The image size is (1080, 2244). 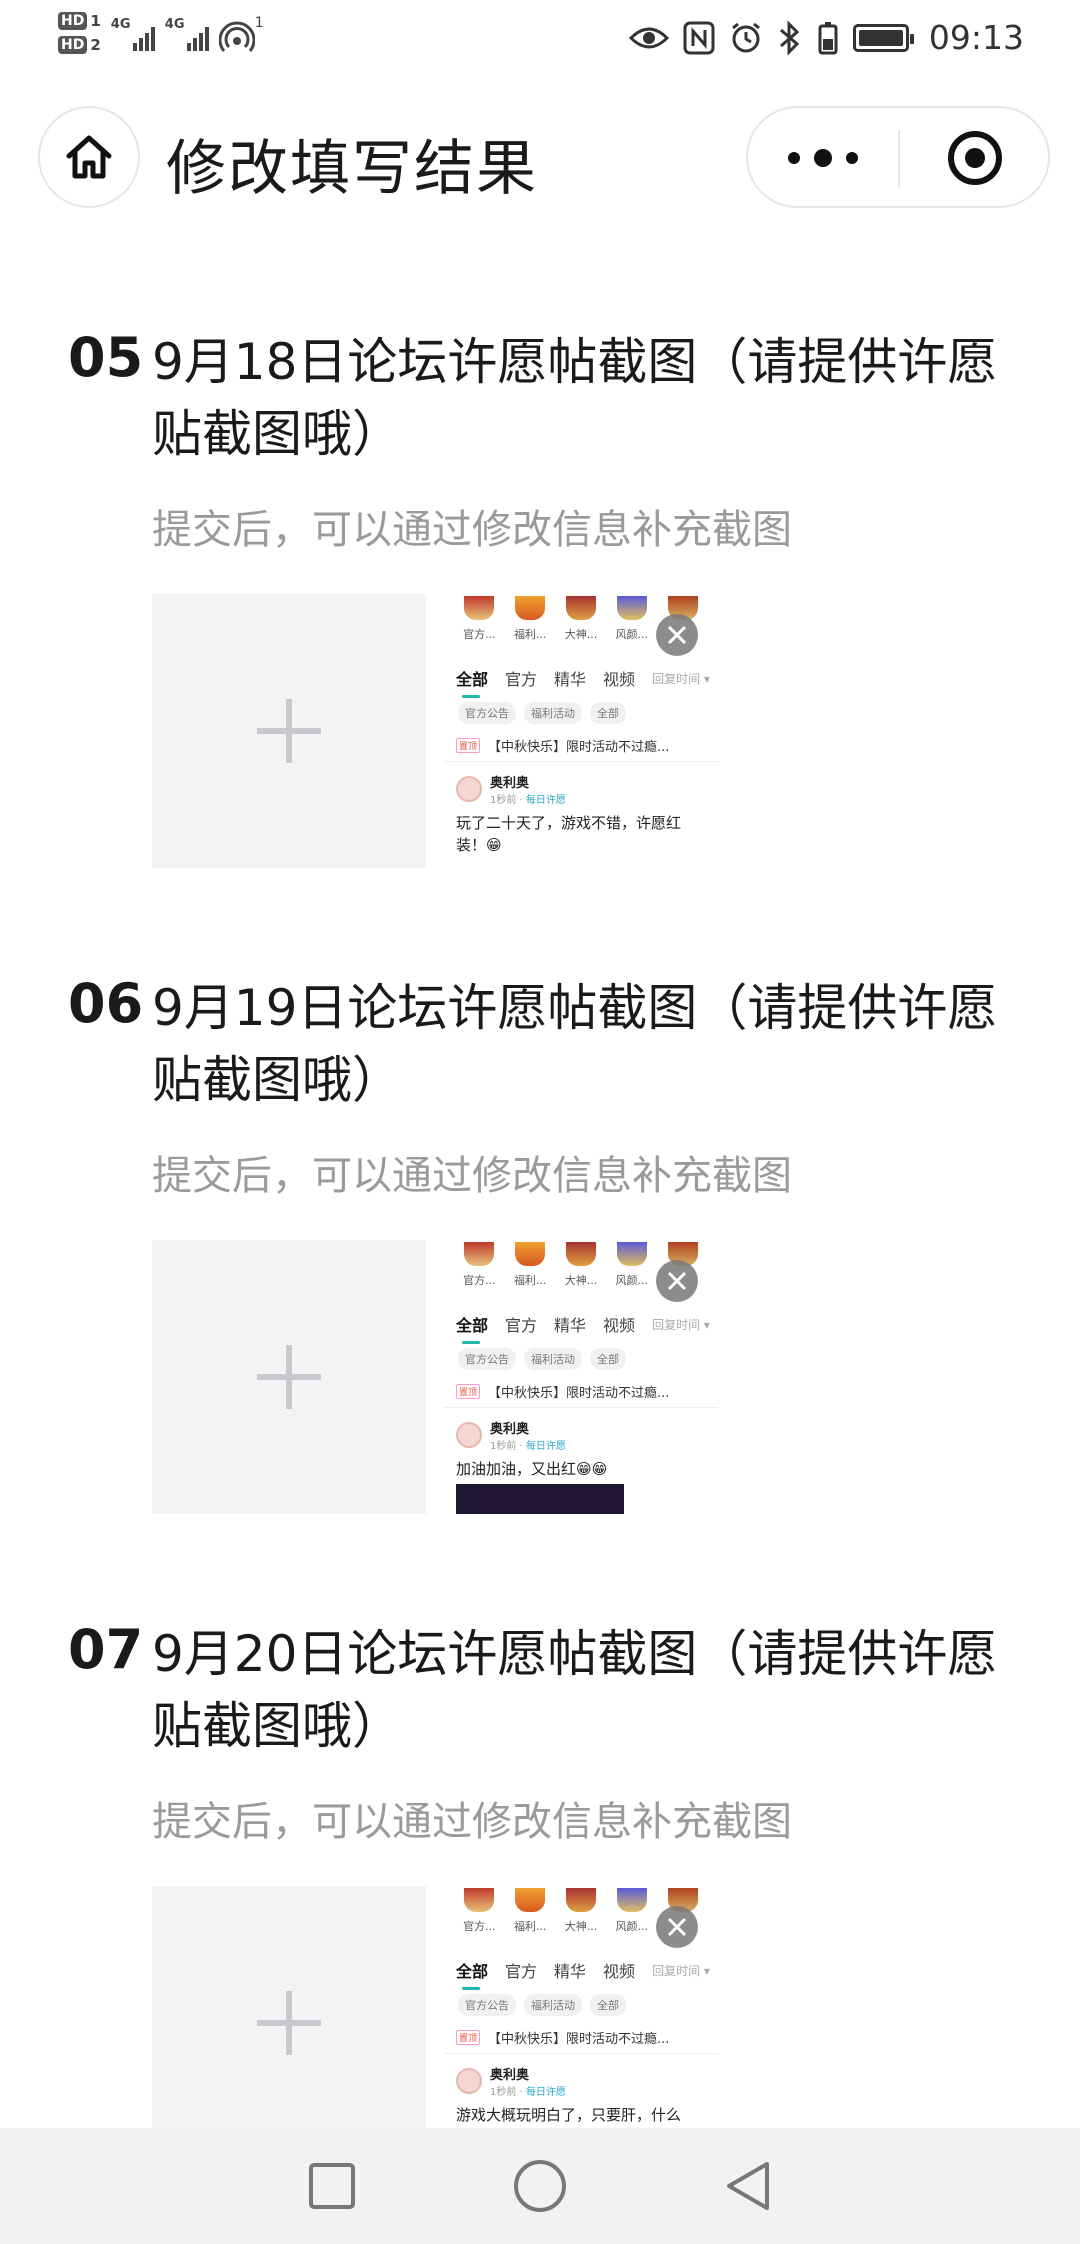 I want to click on more-button, so click(x=823, y=158).